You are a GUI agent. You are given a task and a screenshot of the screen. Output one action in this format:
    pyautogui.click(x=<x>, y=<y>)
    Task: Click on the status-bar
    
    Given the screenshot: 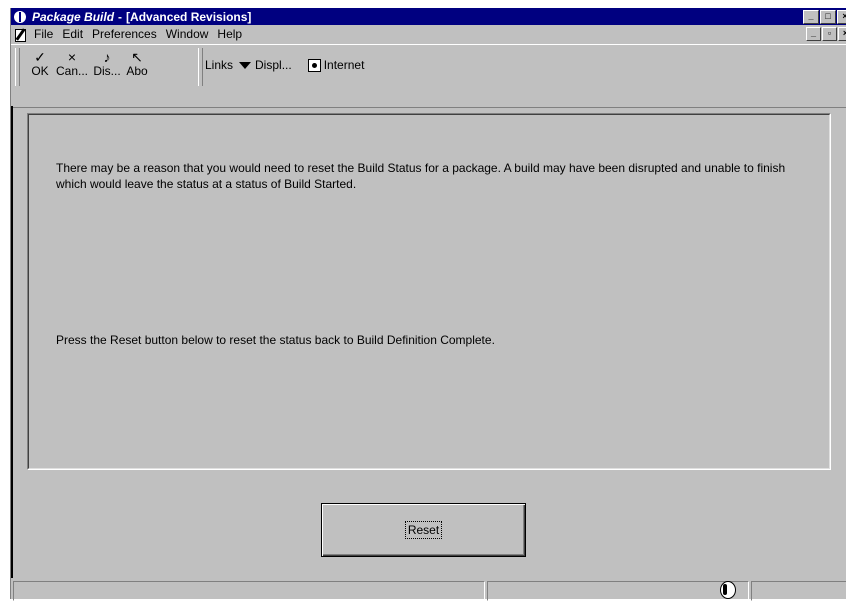 What is the action you would take?
    pyautogui.click(x=428, y=589)
    